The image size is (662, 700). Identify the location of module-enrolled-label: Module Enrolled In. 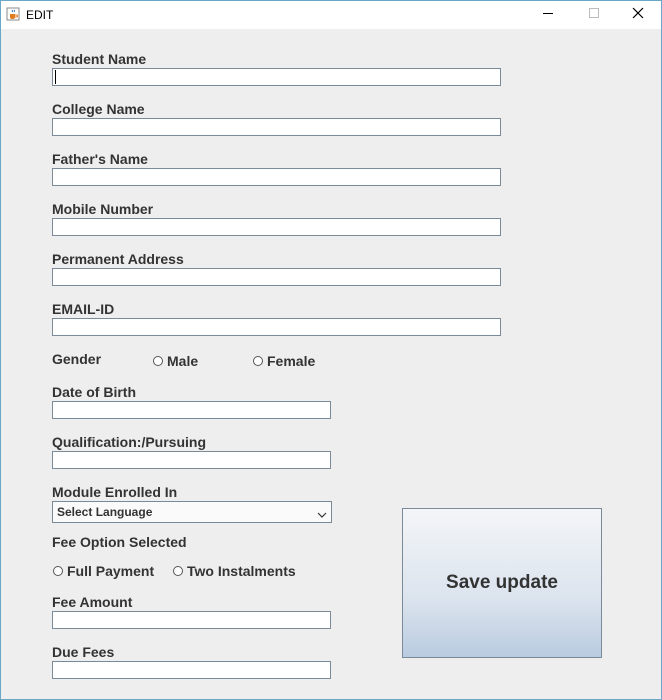
(115, 492).